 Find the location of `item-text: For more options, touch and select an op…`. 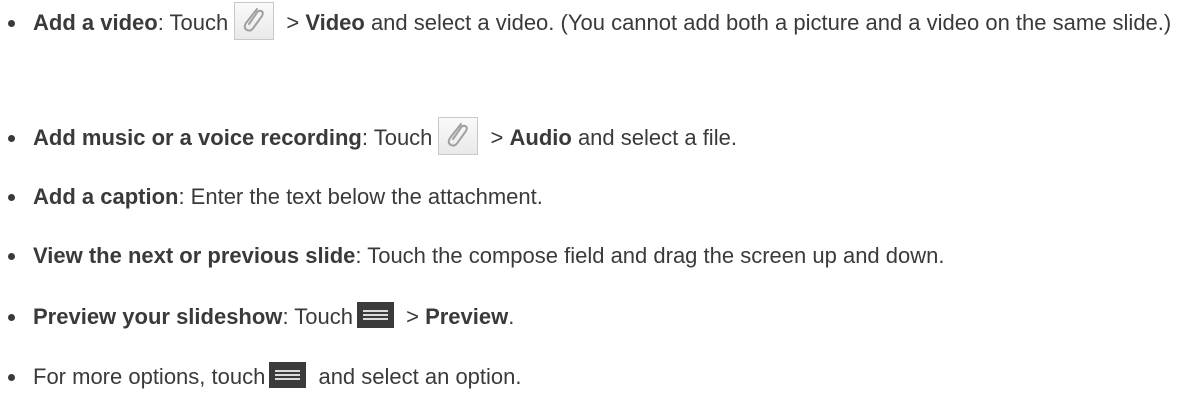

item-text: For more options, touch and select an op… is located at coordinates (277, 375).